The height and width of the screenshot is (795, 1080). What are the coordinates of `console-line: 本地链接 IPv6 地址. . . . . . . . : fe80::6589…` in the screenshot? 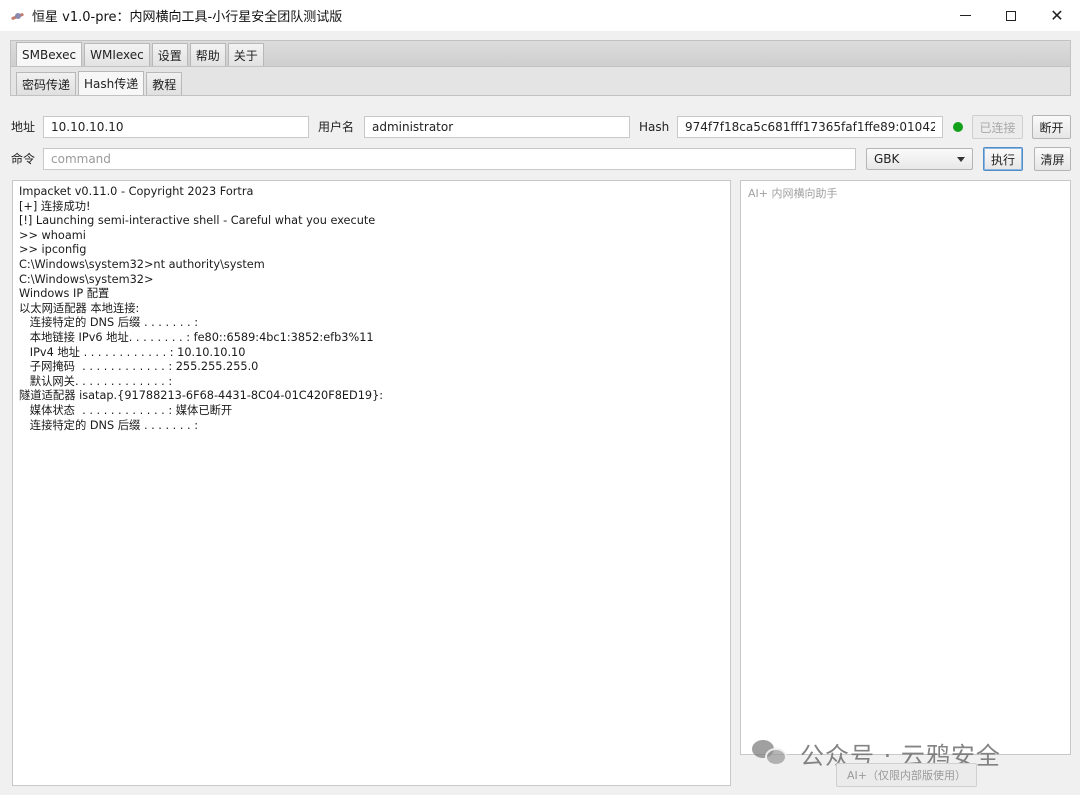 It's located at (196, 337).